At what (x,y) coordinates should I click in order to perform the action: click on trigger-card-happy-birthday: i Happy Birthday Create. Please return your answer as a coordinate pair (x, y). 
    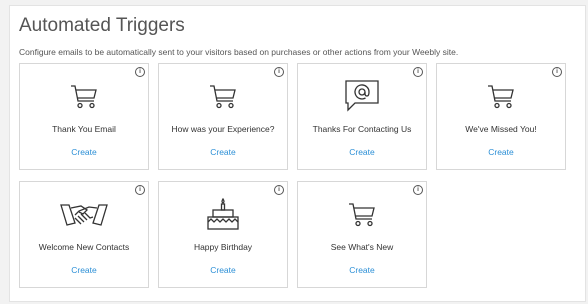
    Looking at the image, I should click on (223, 234).